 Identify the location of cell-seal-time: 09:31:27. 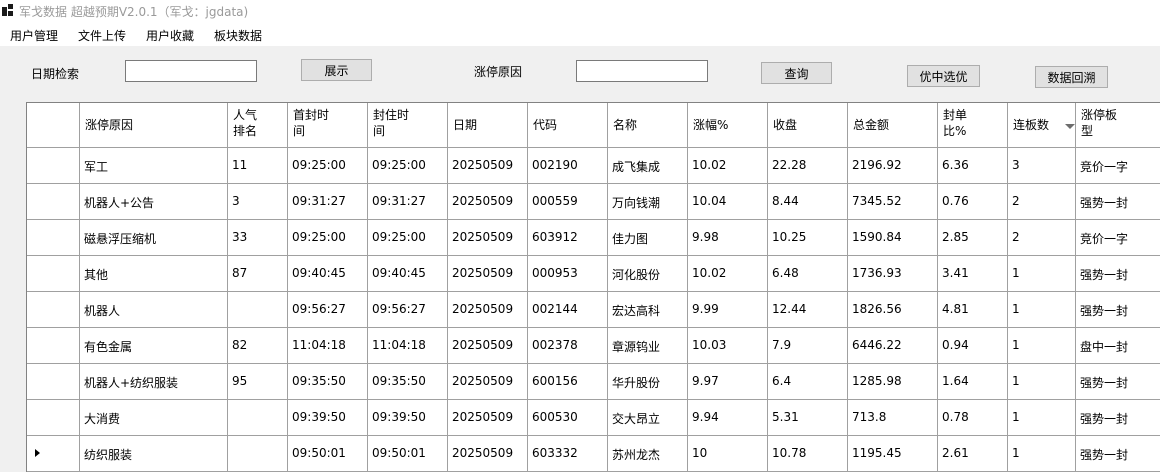
(399, 201).